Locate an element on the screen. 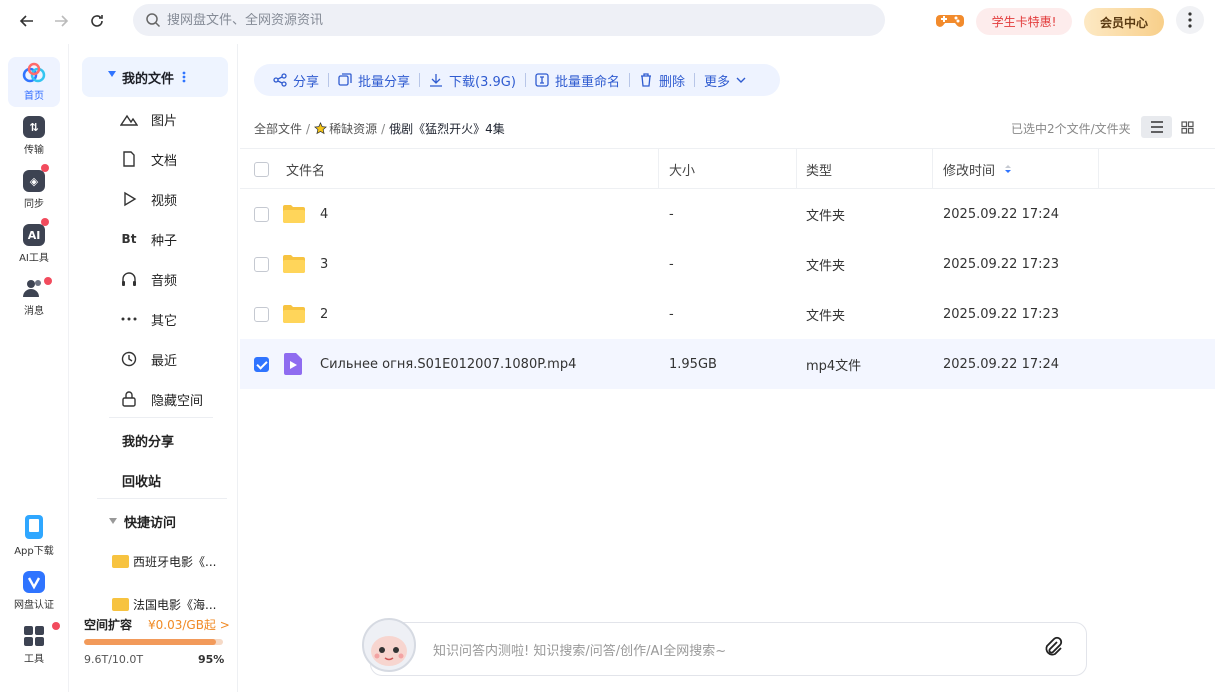 Image resolution: width=1215 pixels, height=692 pixels. search-icon is located at coordinates (153, 20).